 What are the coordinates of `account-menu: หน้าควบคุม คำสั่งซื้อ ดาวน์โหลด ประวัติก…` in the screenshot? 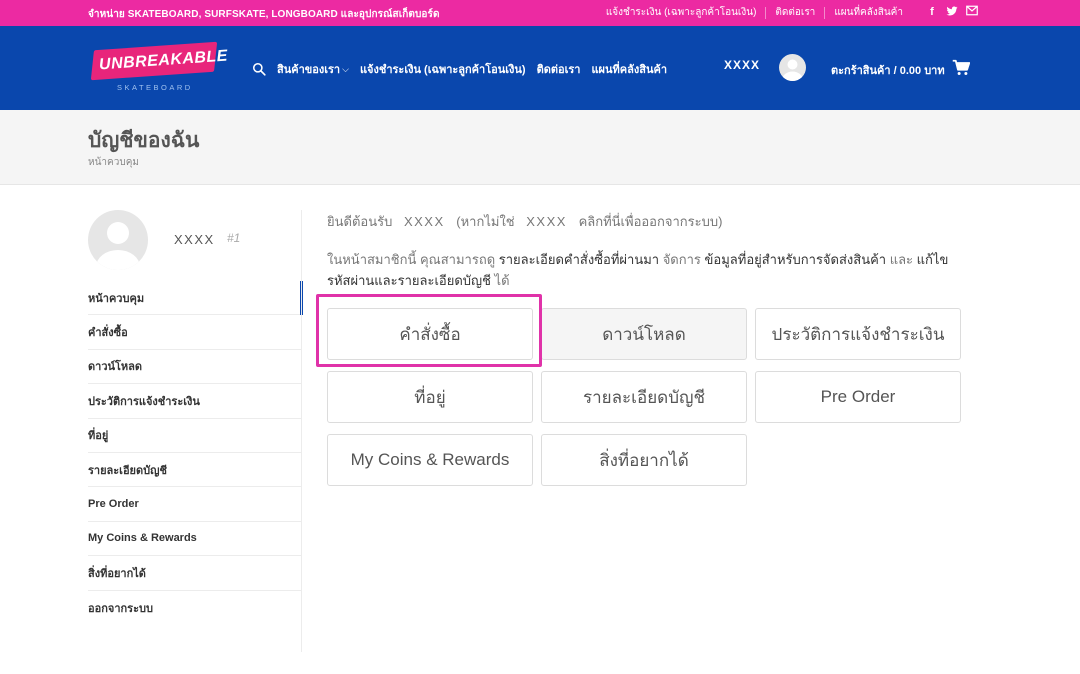 It's located at (195, 453).